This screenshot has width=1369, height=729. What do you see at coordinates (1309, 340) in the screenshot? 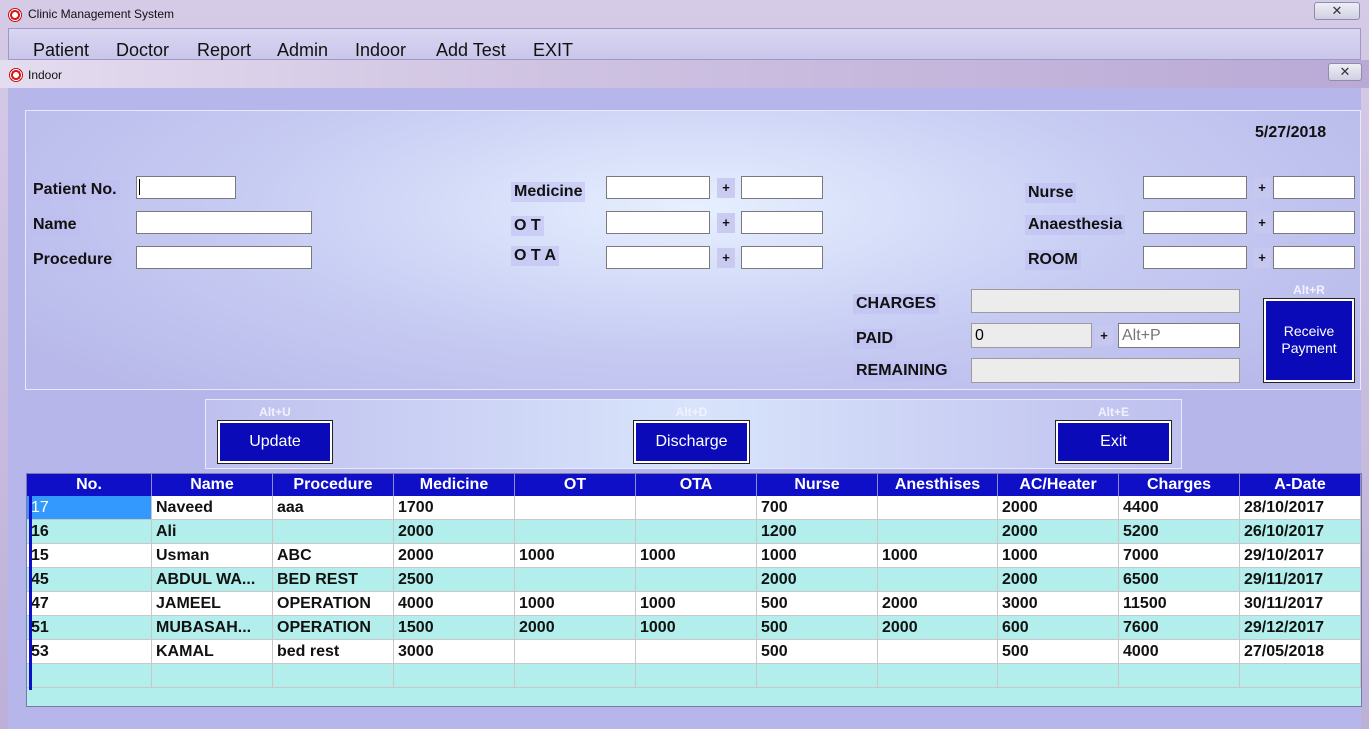
I see `receive-payment-button: Receive Payment` at bounding box center [1309, 340].